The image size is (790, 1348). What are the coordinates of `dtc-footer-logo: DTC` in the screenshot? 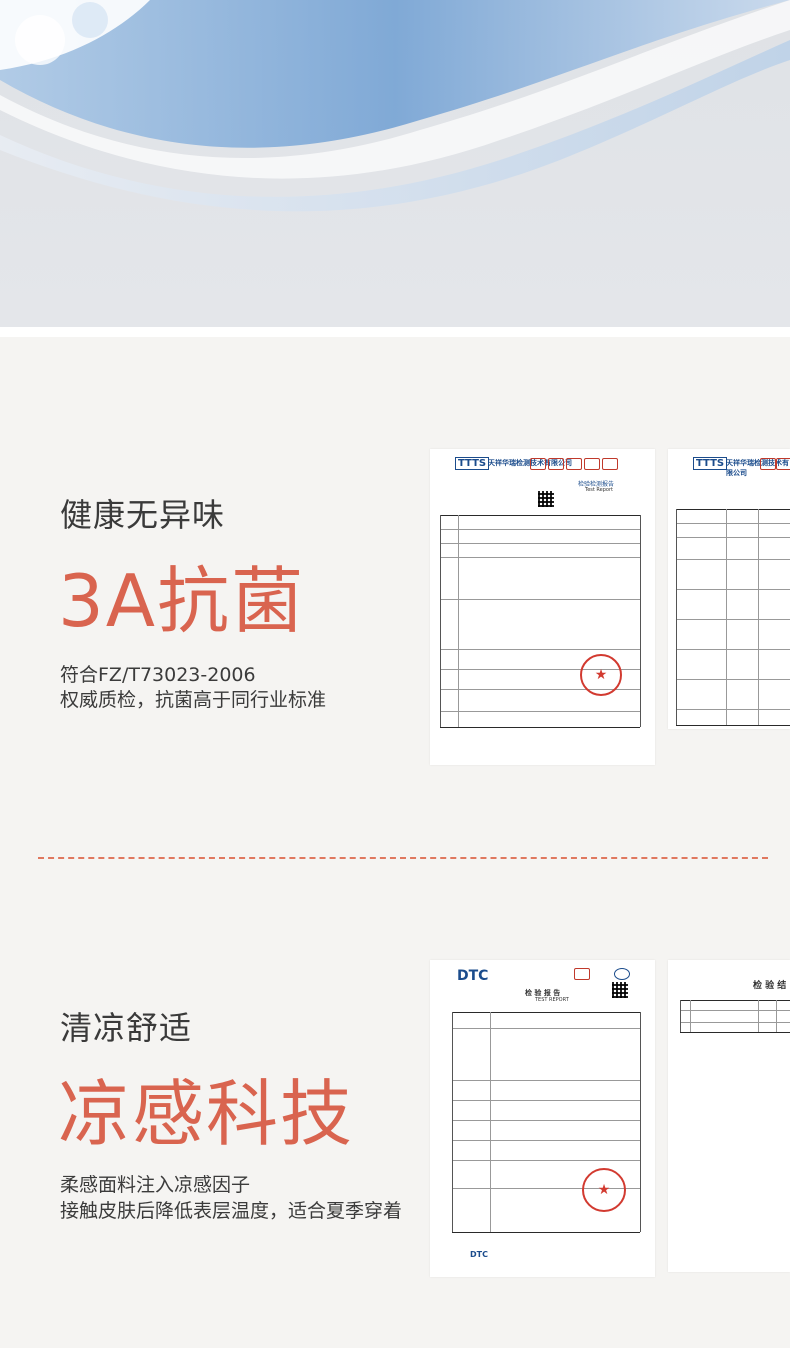 It's located at (479, 1254).